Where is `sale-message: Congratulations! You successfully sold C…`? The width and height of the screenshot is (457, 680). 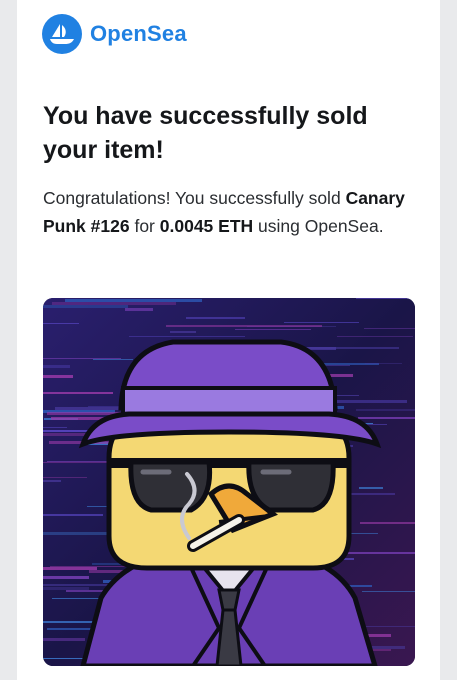
sale-message: Congratulations! You successfully sold C… is located at coordinates (229, 212).